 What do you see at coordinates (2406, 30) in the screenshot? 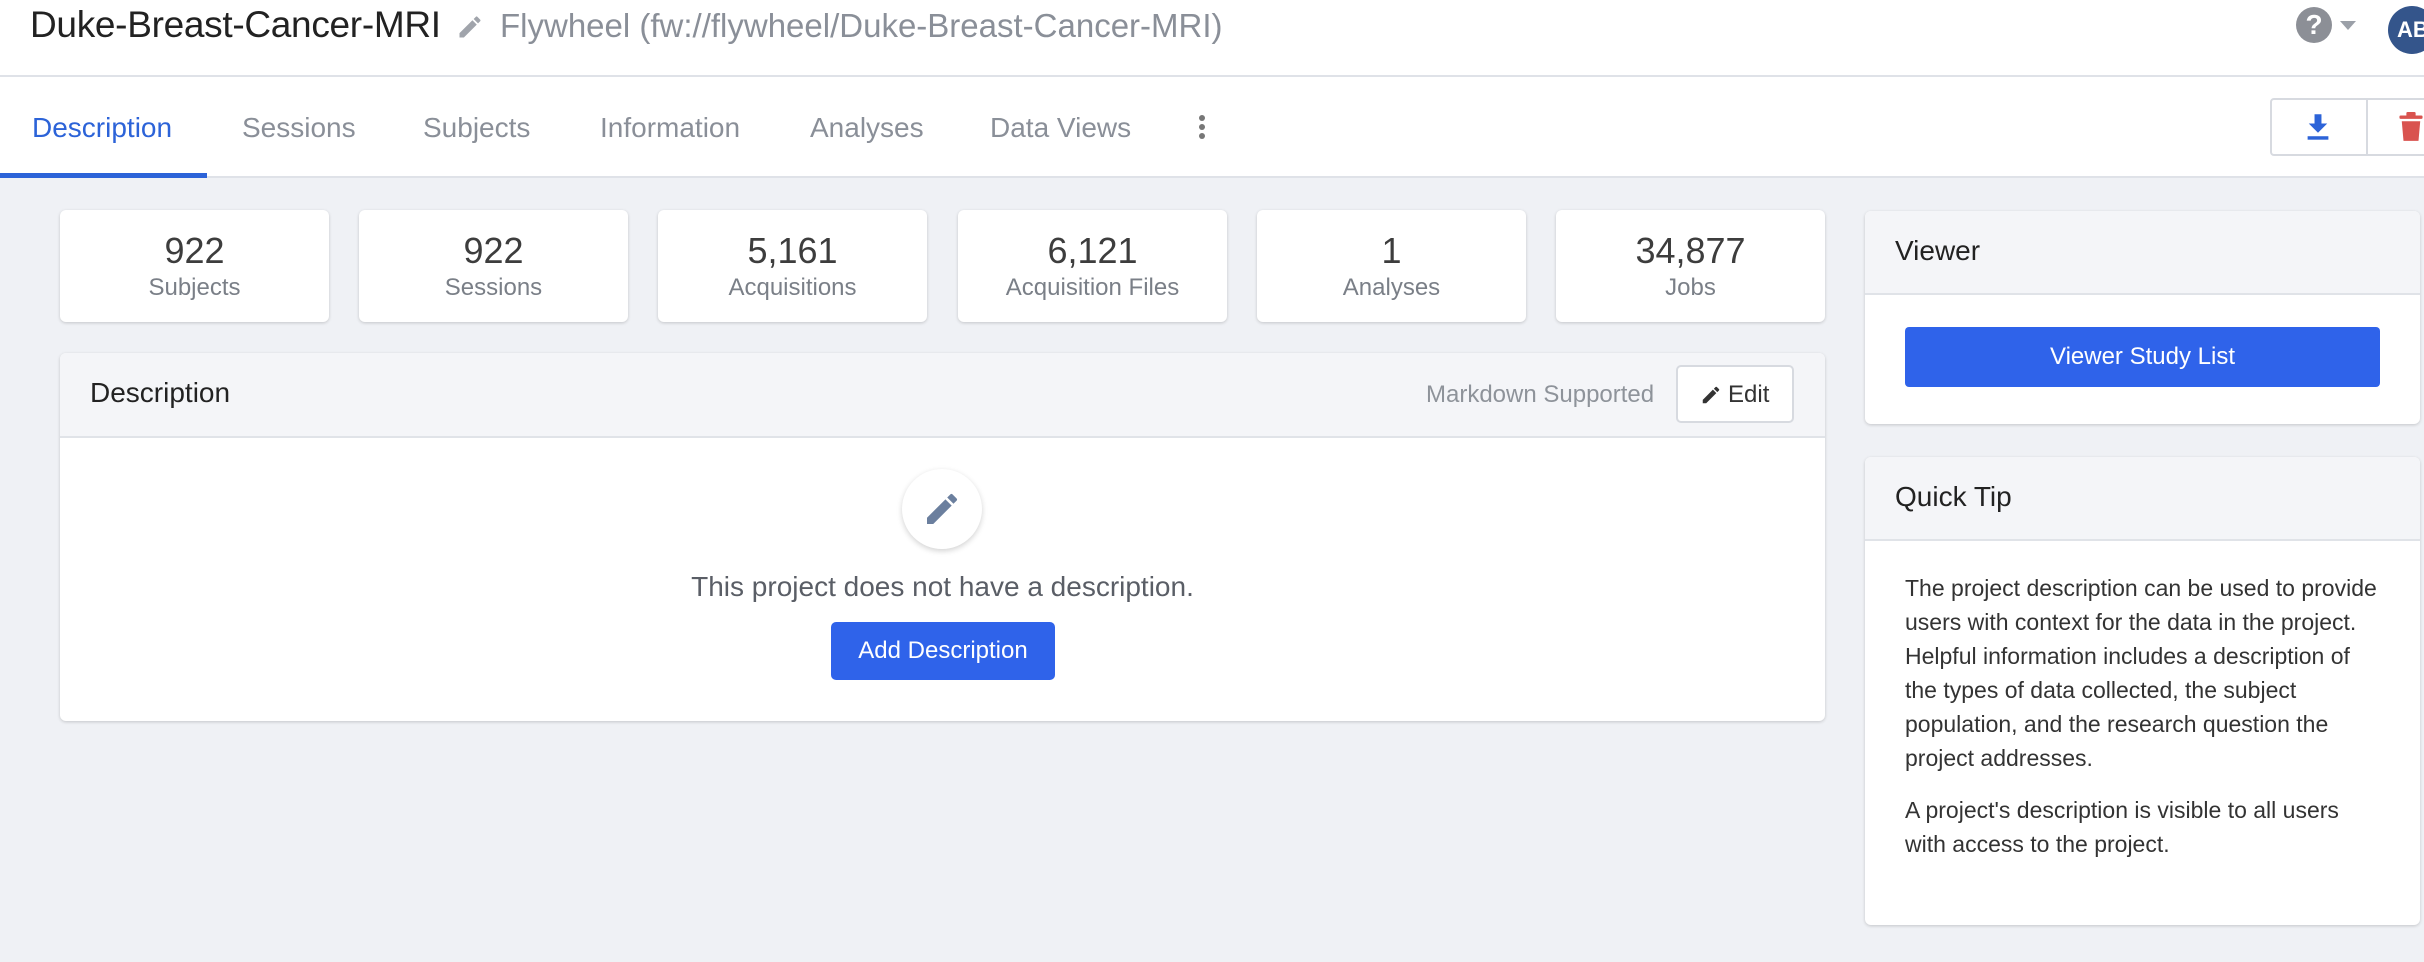
I see `avatar: AB` at bounding box center [2406, 30].